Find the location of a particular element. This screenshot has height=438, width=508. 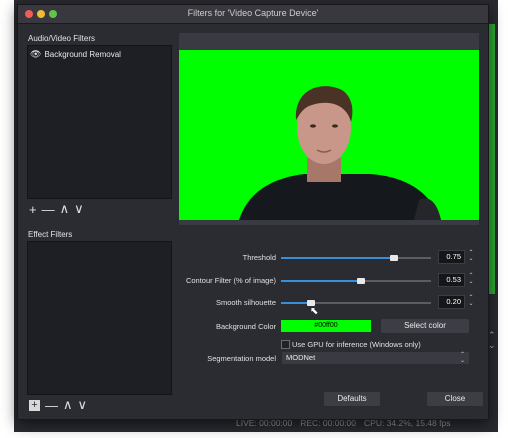

use-gpu-label: Use GPU for inference (Windows only) is located at coordinates (356, 344).